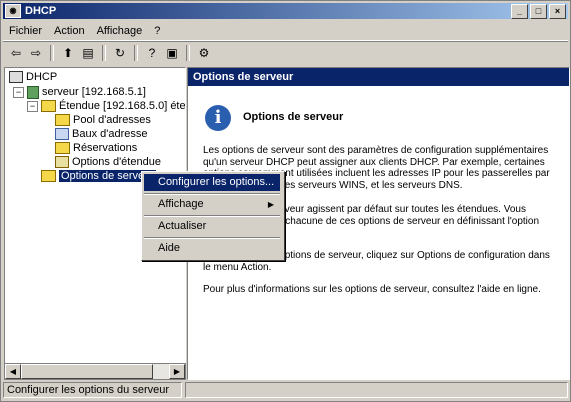 Image resolution: width=571 pixels, height=402 pixels. Describe the element at coordinates (218, 118) in the screenshot. I see `info-icon: i` at that location.